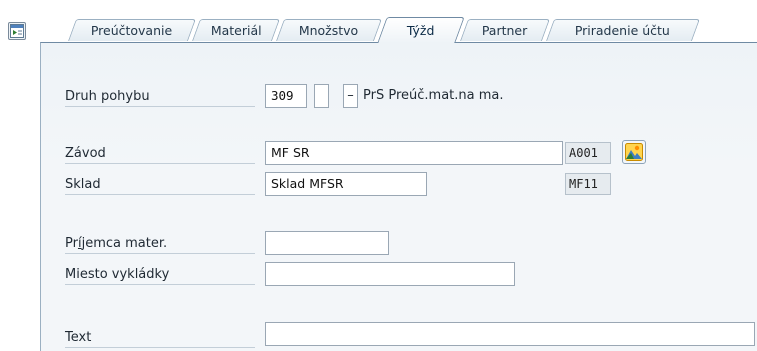 The height and width of the screenshot is (351, 757). I want to click on text-label: Text, so click(160, 338).